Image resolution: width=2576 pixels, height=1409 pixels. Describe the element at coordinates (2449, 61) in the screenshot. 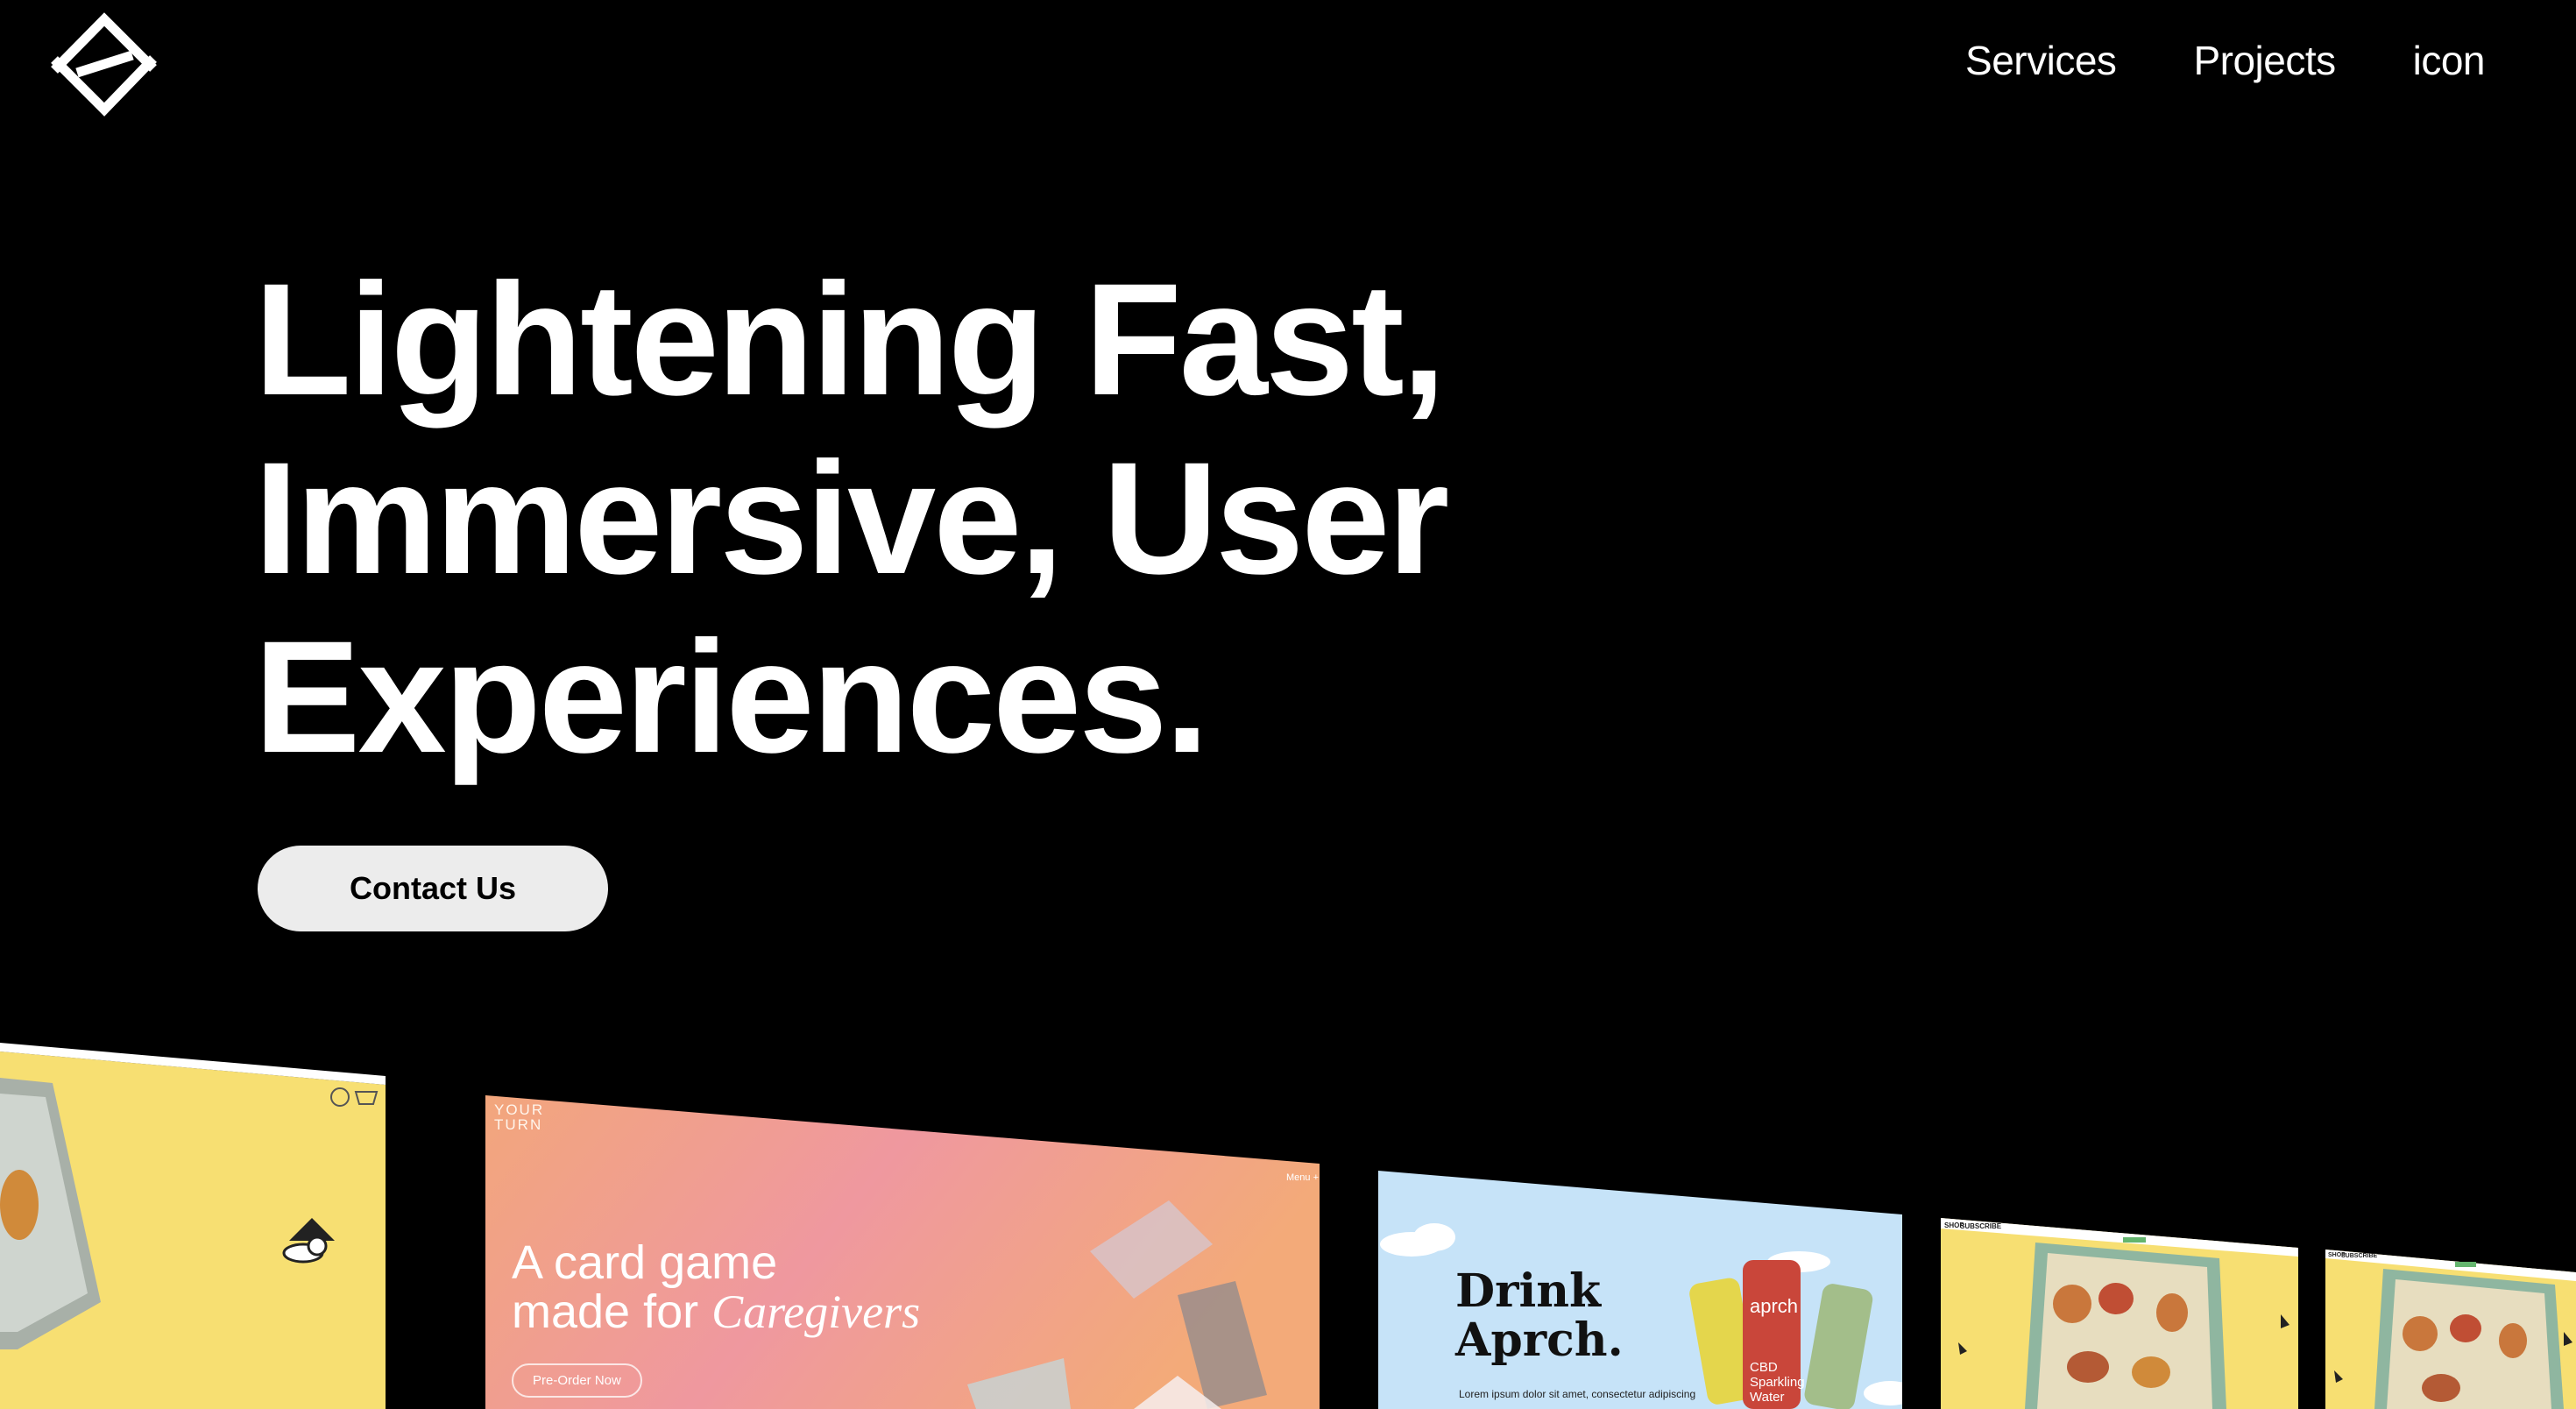

I see `nav-link-icon: icon` at that location.